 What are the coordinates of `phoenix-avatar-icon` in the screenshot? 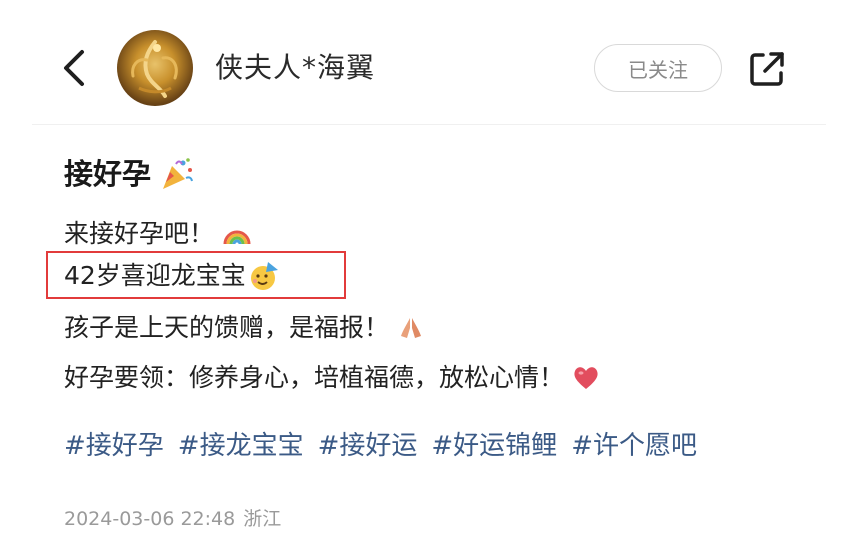 It's located at (154, 69).